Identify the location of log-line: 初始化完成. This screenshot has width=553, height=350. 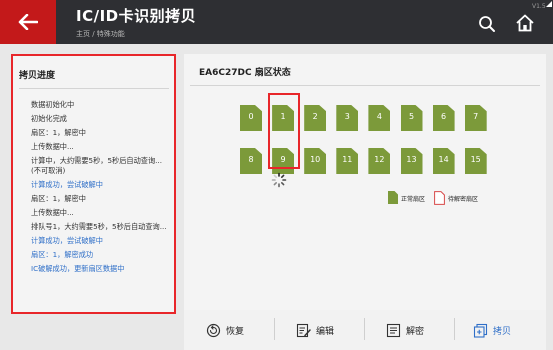
(49, 119).